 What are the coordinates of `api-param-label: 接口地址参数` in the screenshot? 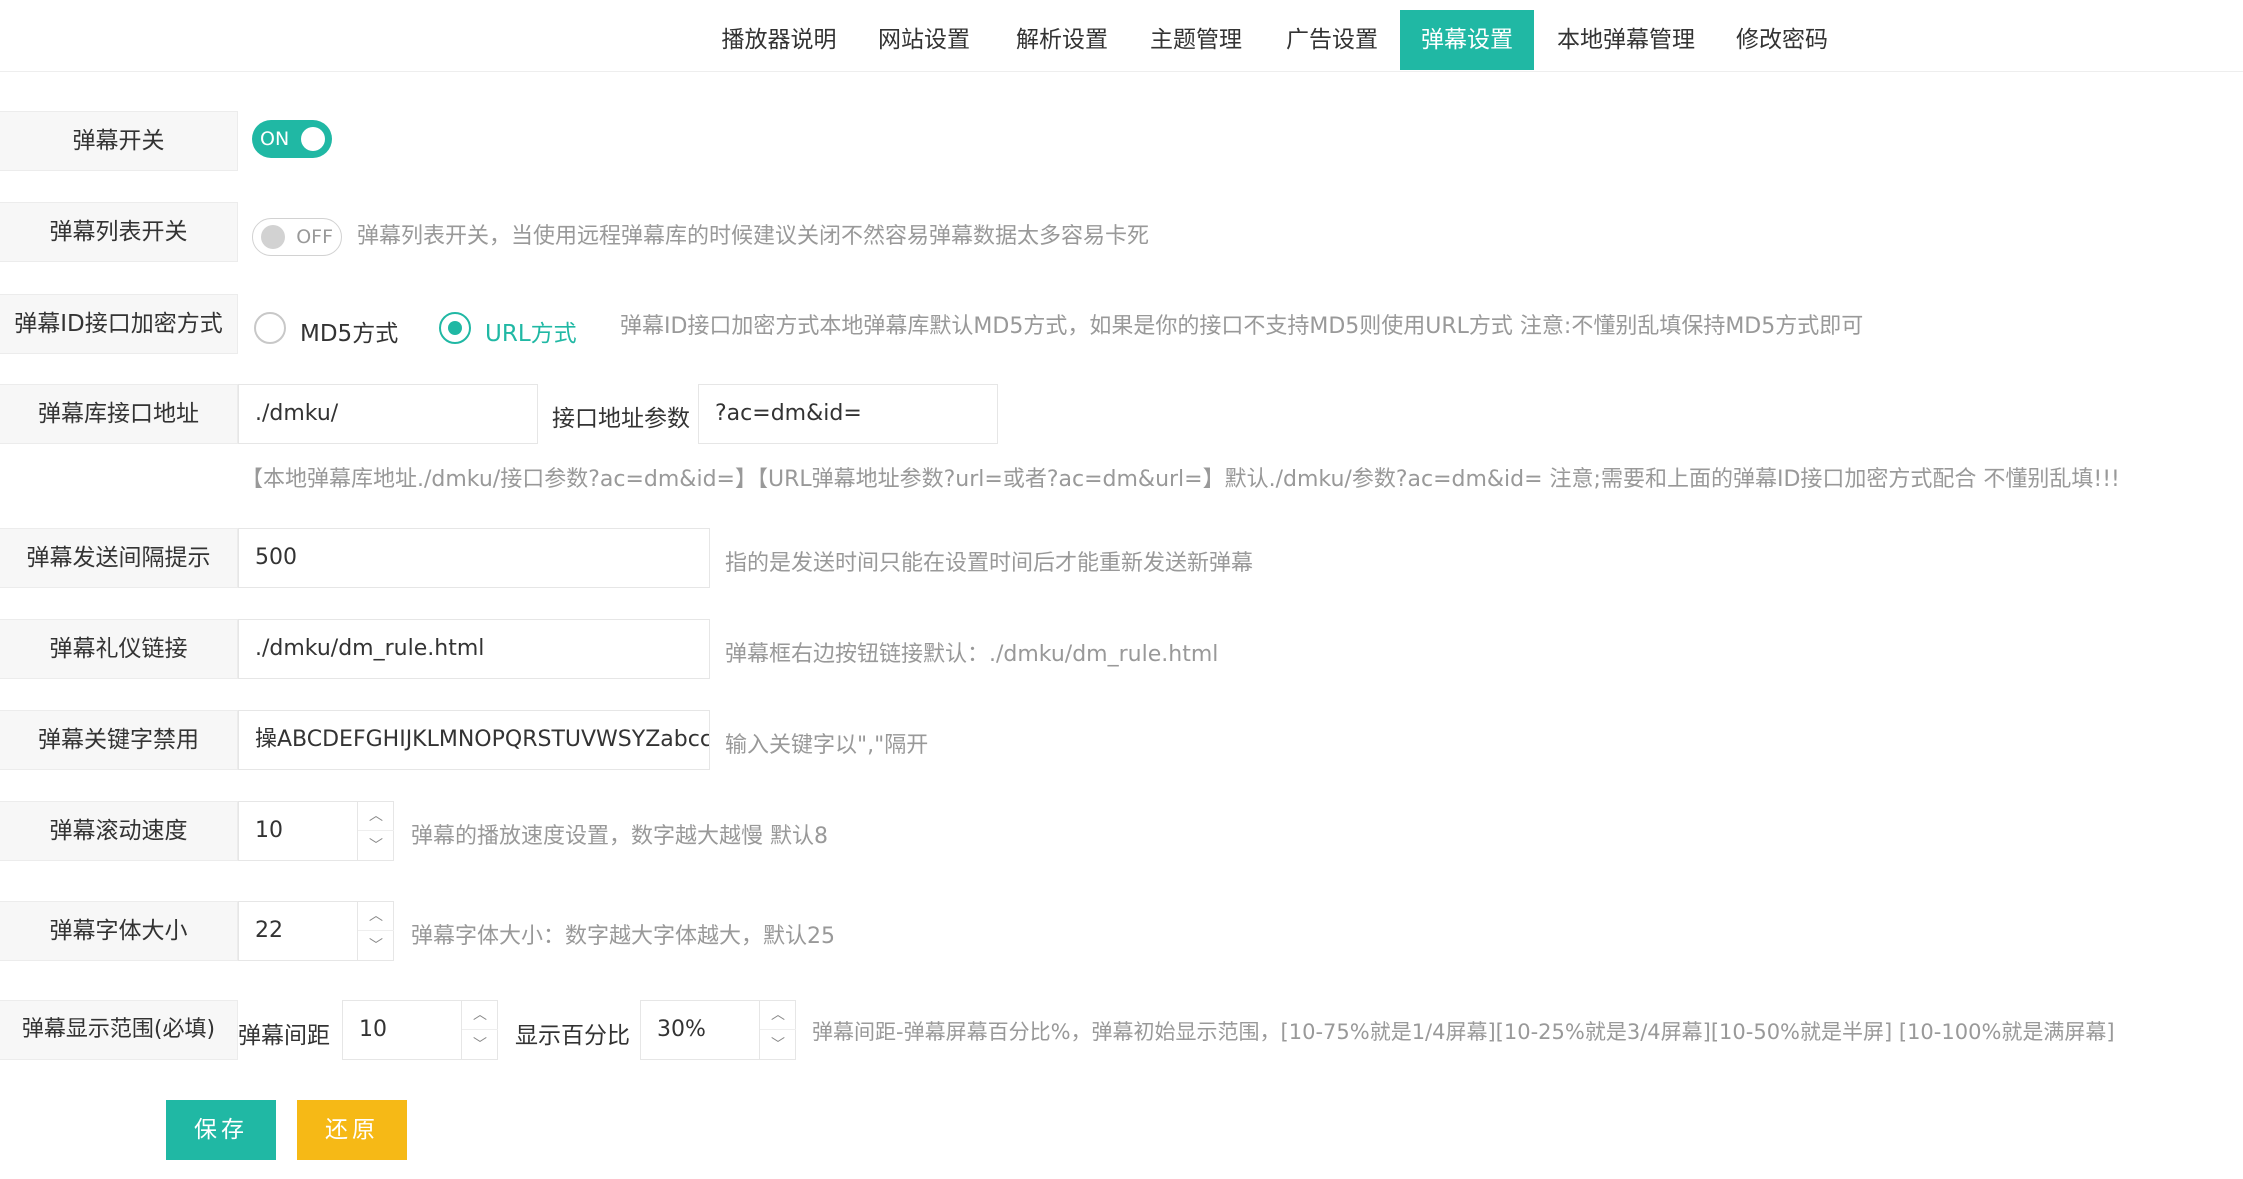 It's located at (621, 419).